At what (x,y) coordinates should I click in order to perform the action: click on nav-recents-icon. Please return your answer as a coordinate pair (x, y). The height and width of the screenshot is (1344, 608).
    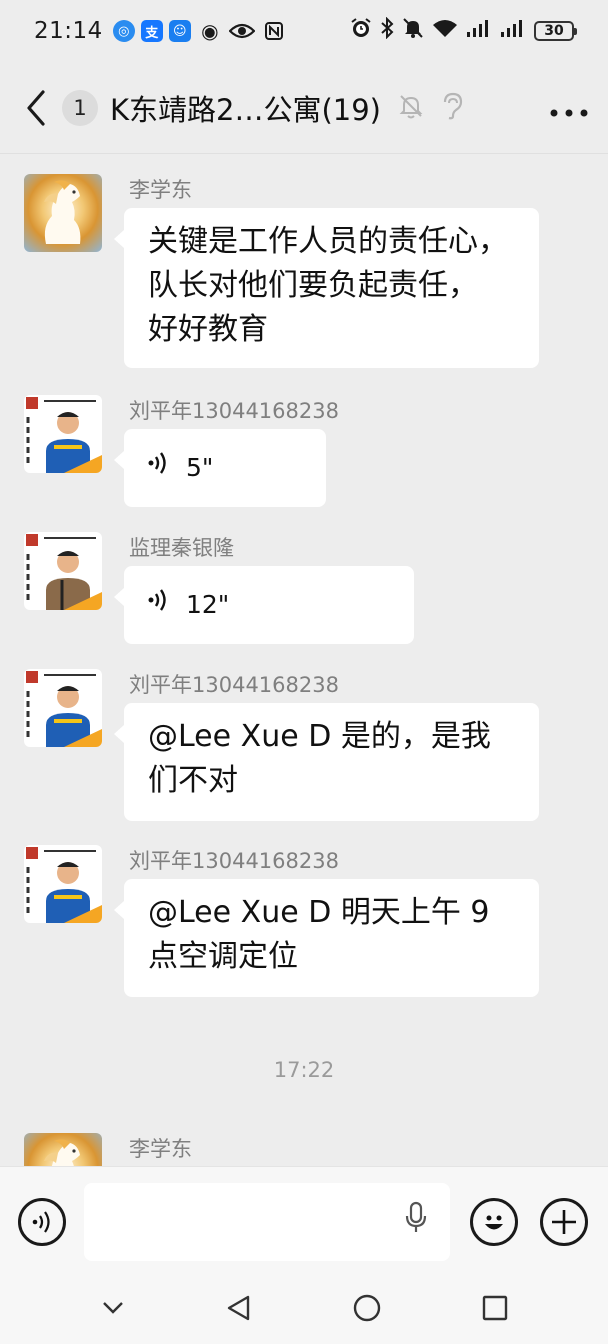
    Looking at the image, I should click on (495, 1310).